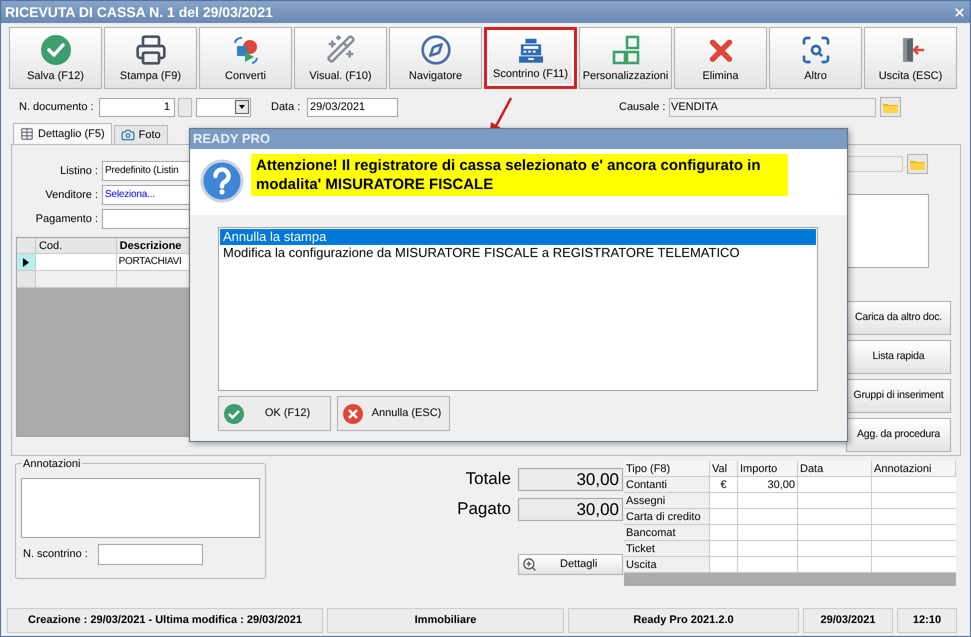 This screenshot has height=637, width=971. What do you see at coordinates (848, 620) in the screenshot?
I see `status-cell: 29/03/2021` at bounding box center [848, 620].